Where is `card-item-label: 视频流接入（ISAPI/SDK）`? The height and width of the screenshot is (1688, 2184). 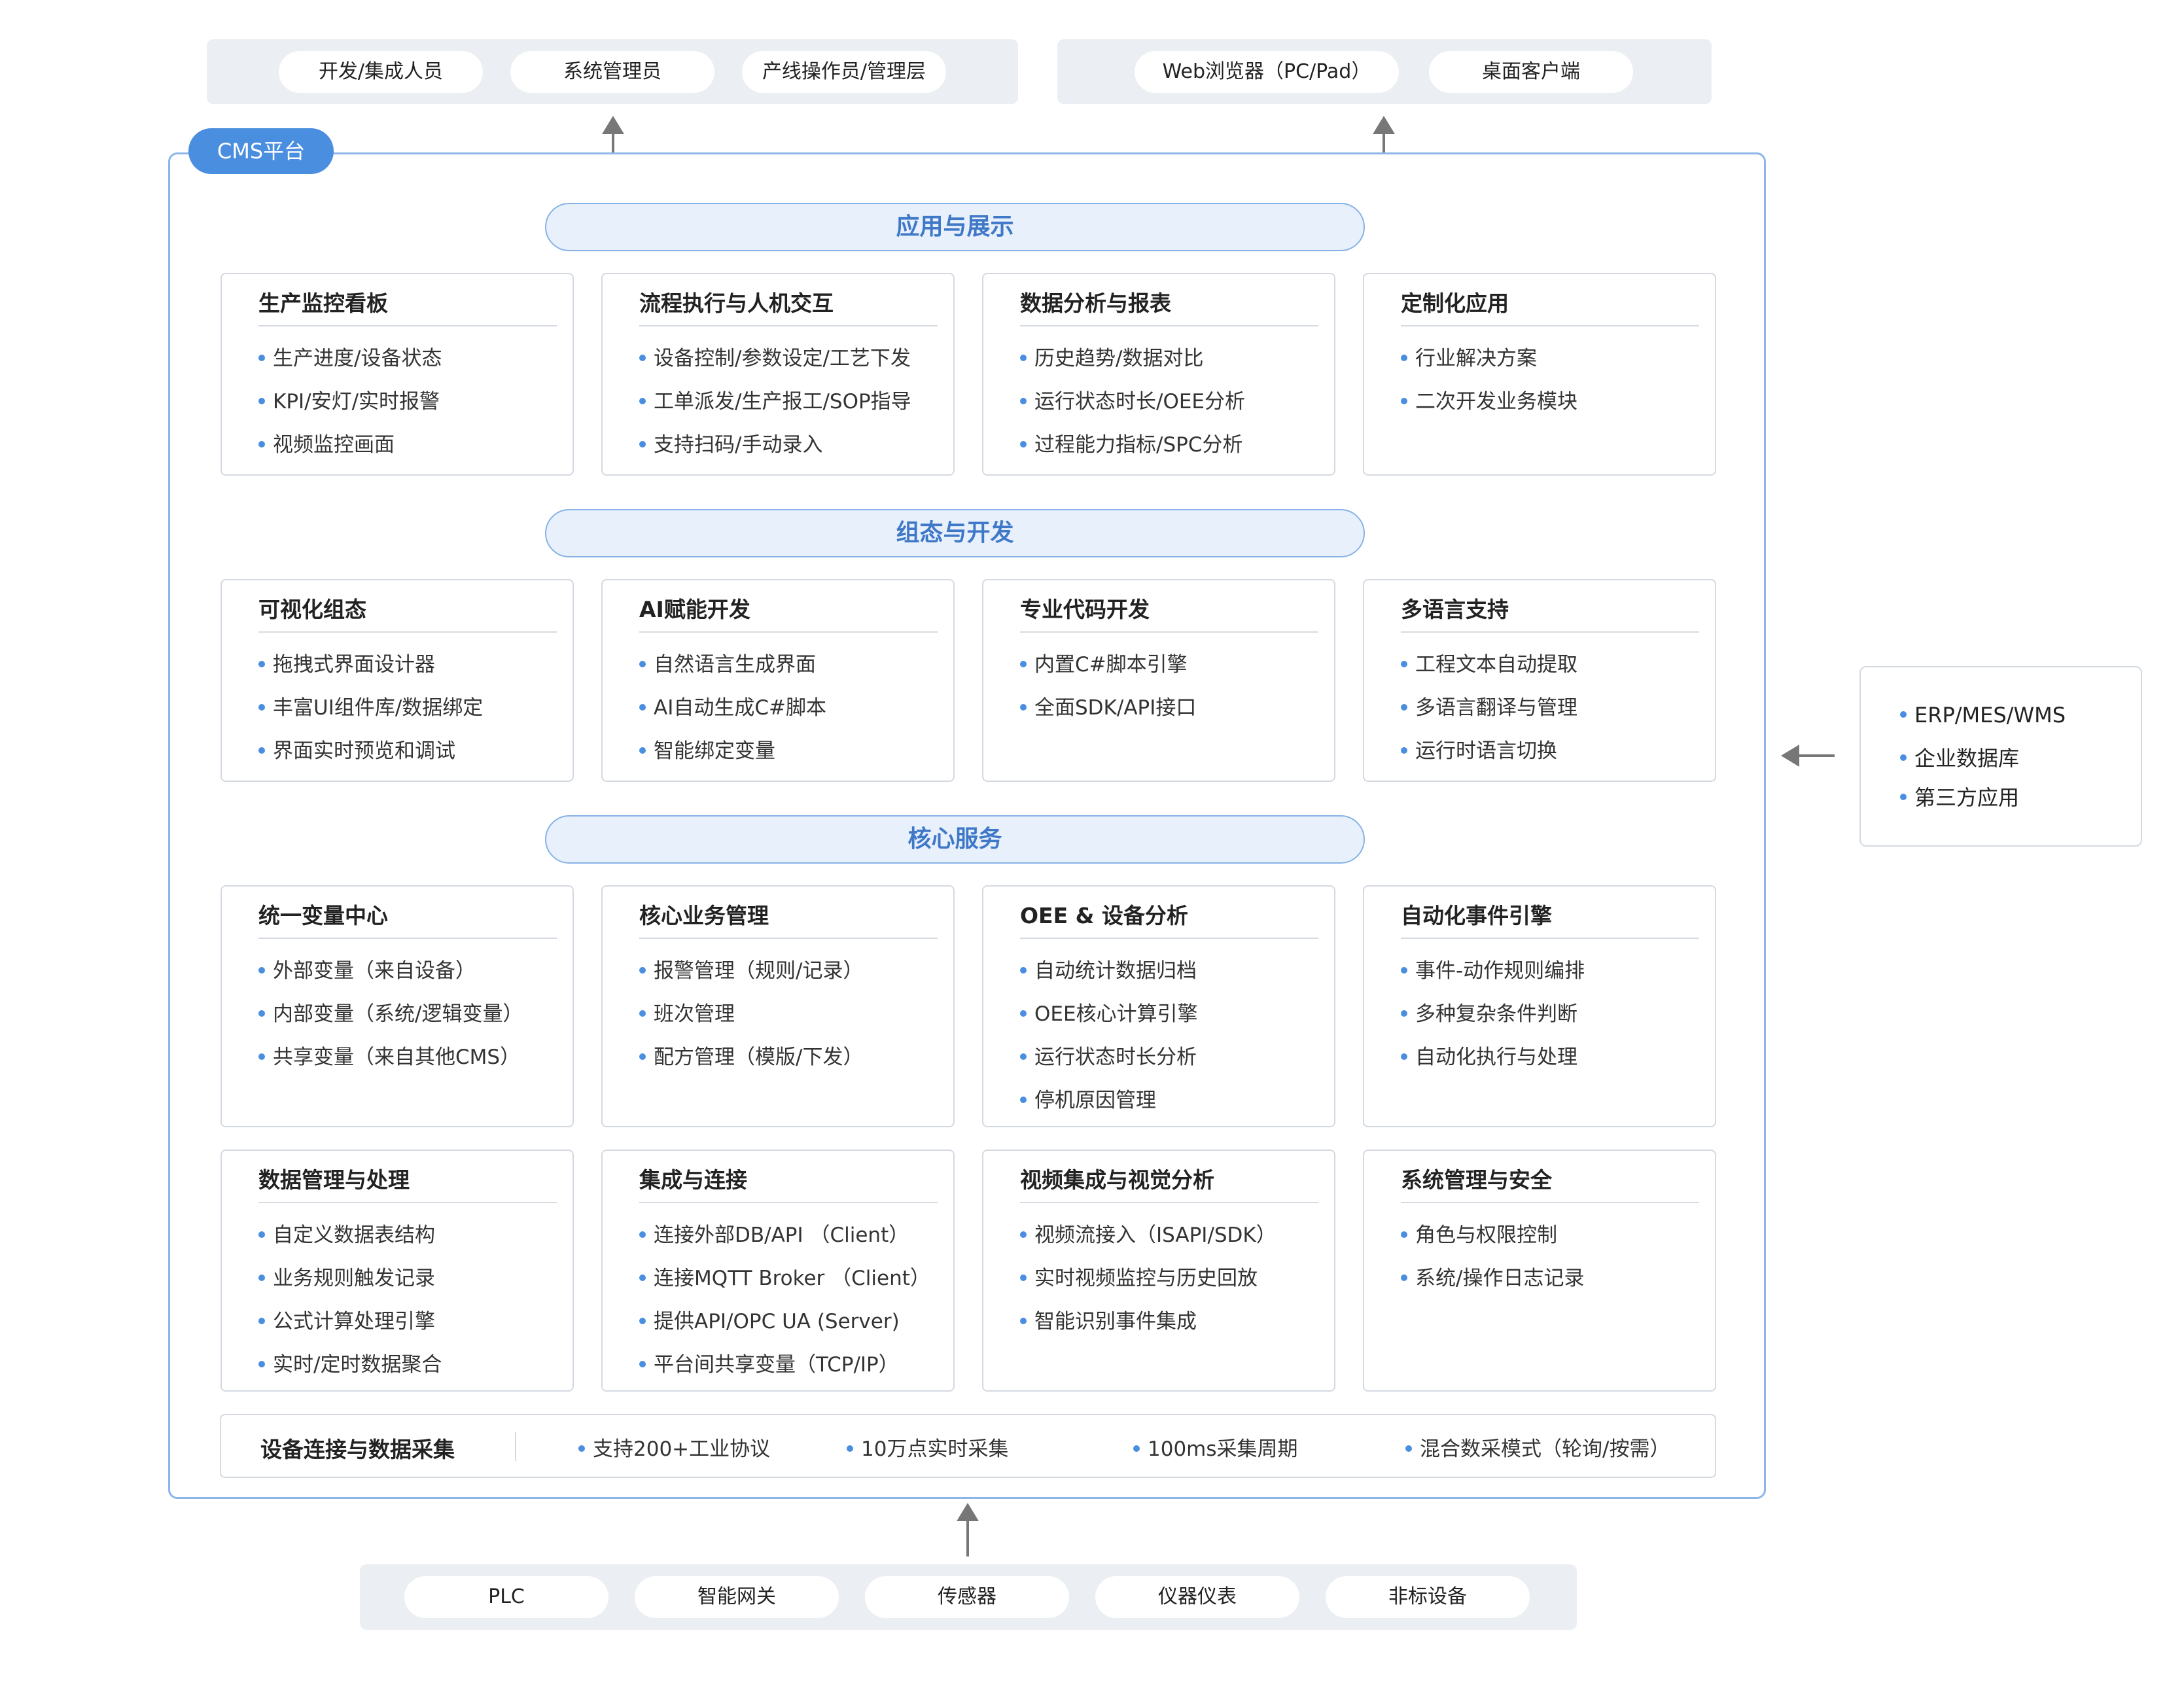 card-item-label: 视频流接入（ISAPI/SDK） is located at coordinates (1155, 1235).